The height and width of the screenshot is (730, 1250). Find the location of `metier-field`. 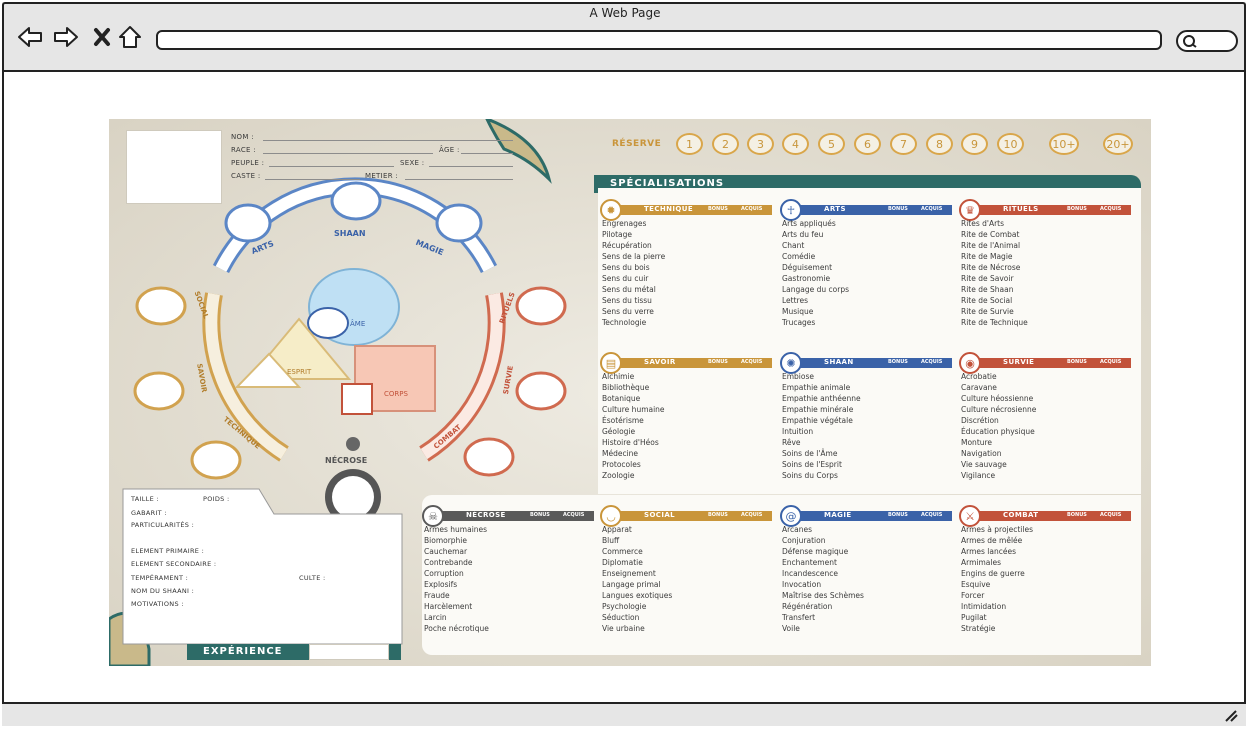

metier-field is located at coordinates (459, 179).